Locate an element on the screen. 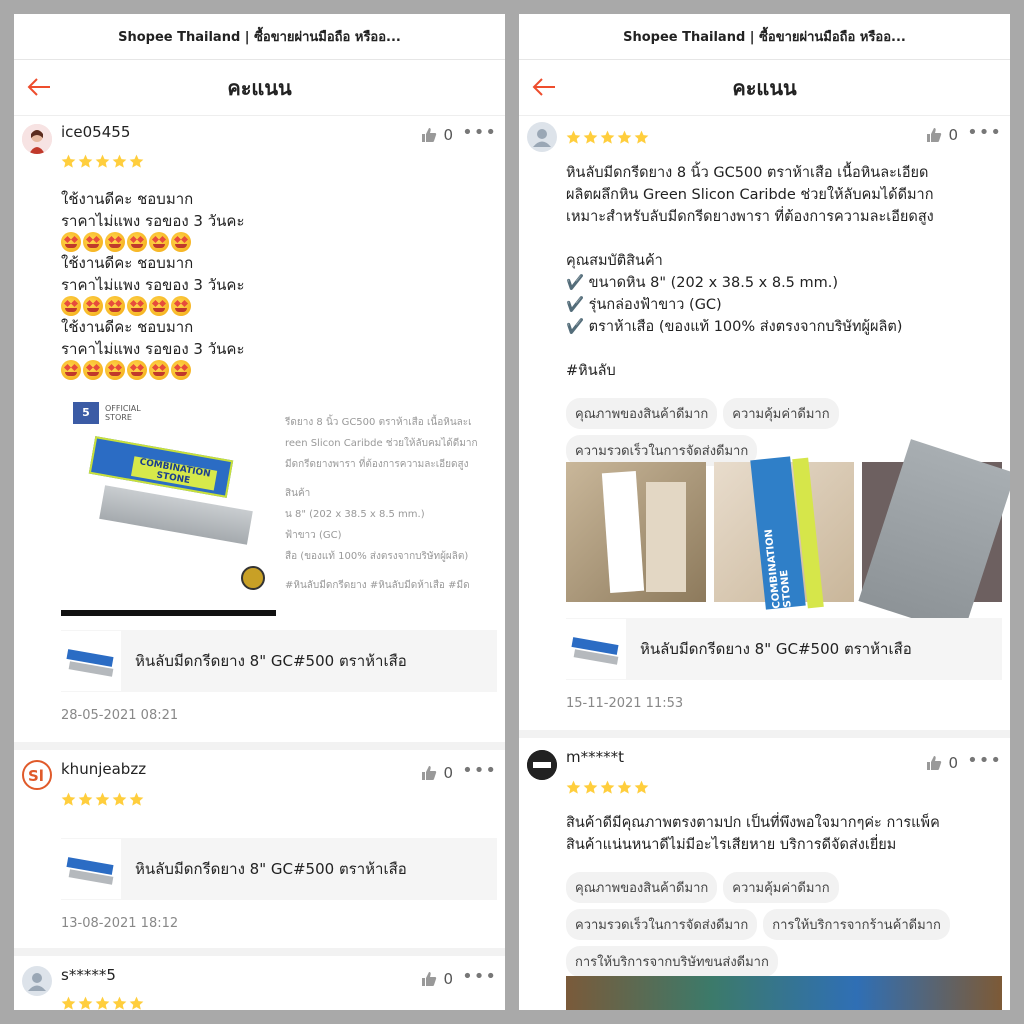 The image size is (1024, 1024). default-user-icon is located at coordinates (37, 982).